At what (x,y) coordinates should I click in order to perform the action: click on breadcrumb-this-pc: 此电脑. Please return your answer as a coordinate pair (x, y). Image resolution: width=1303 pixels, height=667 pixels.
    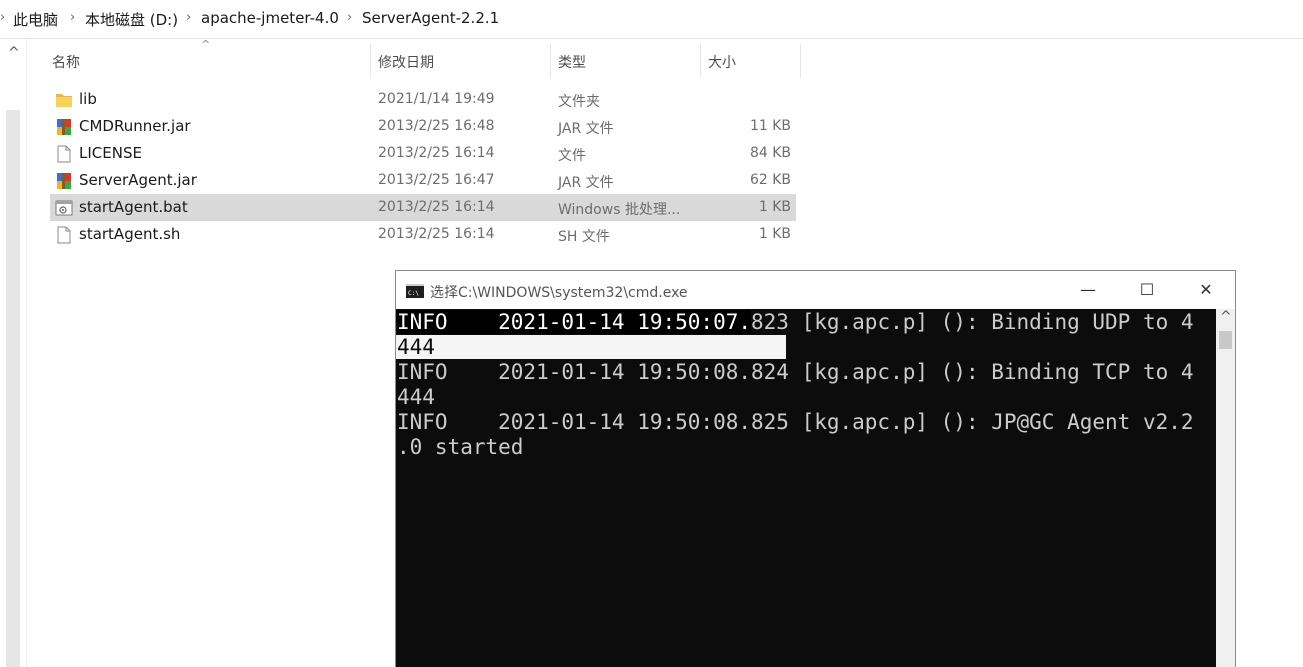
    Looking at the image, I should click on (35, 19).